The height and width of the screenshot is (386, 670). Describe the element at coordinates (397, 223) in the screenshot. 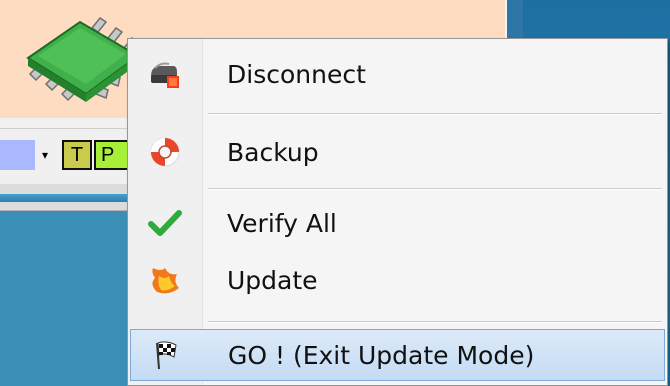

I see `menu-item-verify-all: Verify All` at that location.